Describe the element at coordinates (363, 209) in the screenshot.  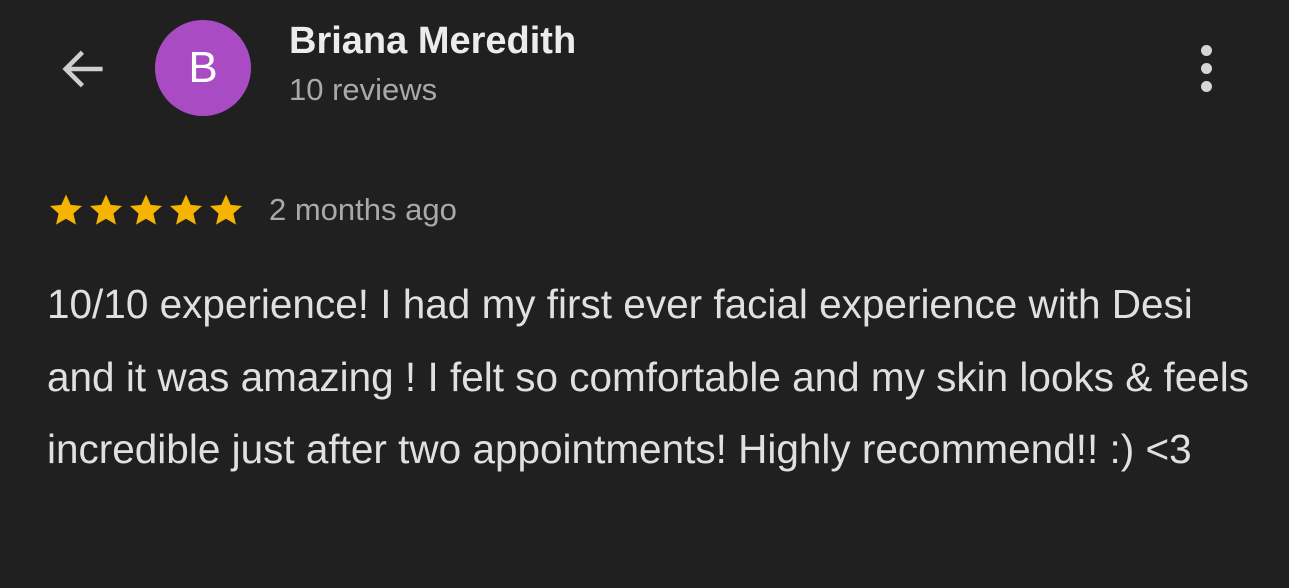
I see `review-date: 2 months ago` at that location.